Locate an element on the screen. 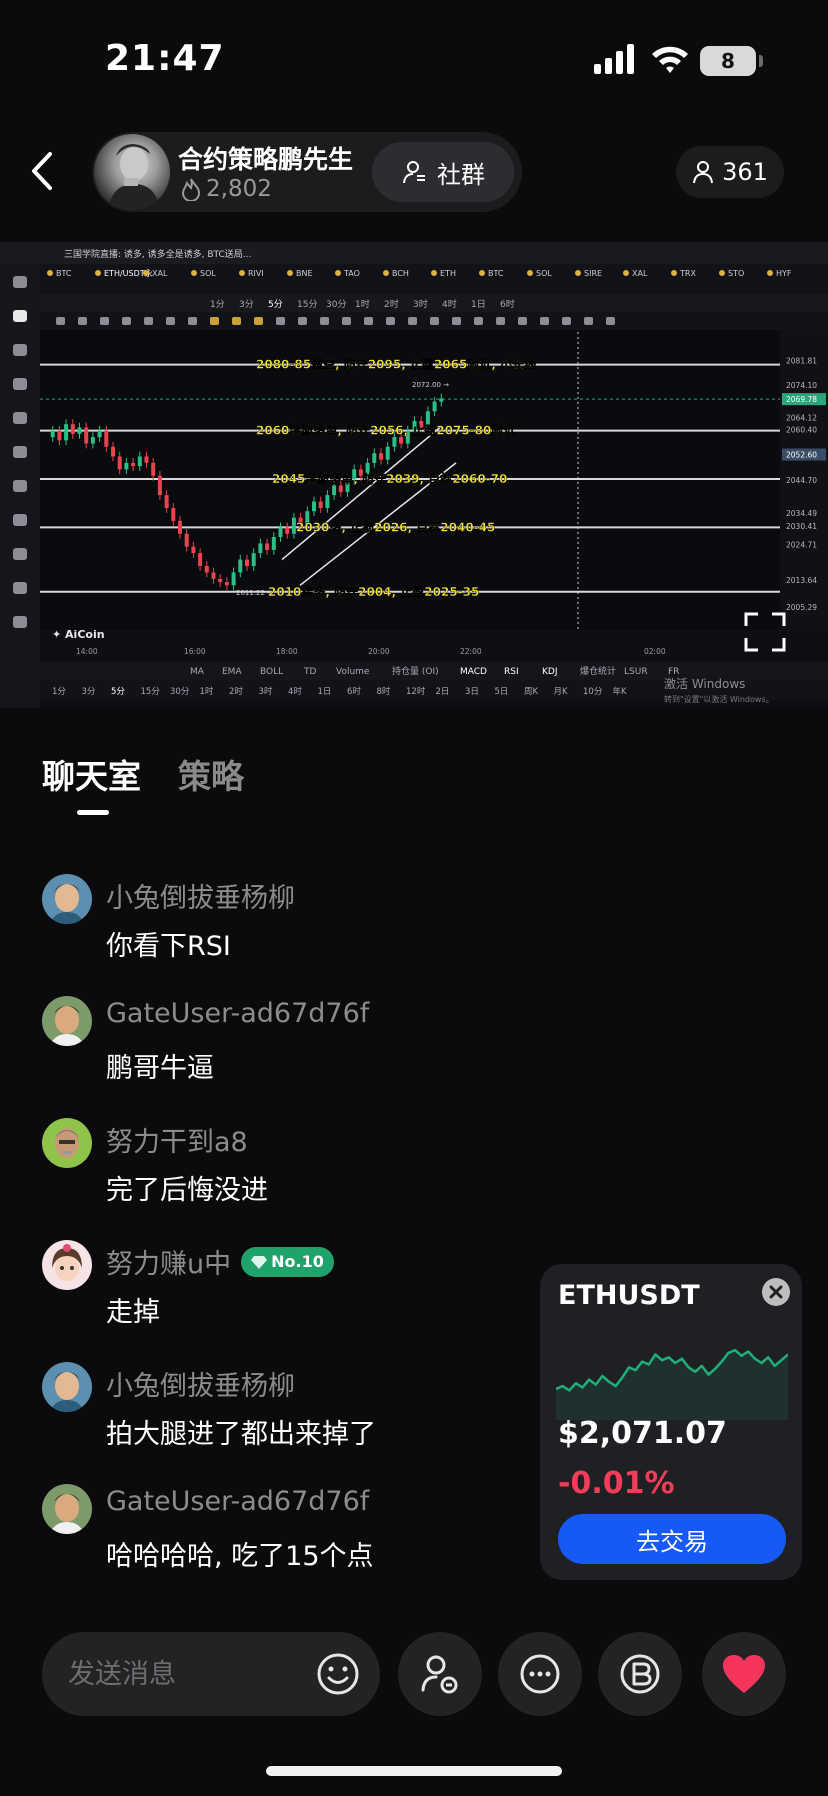 Image resolution: width=828 pixels, height=1796 pixels. message-username: 努力赚u中 No.10 is located at coordinates (220, 1261).